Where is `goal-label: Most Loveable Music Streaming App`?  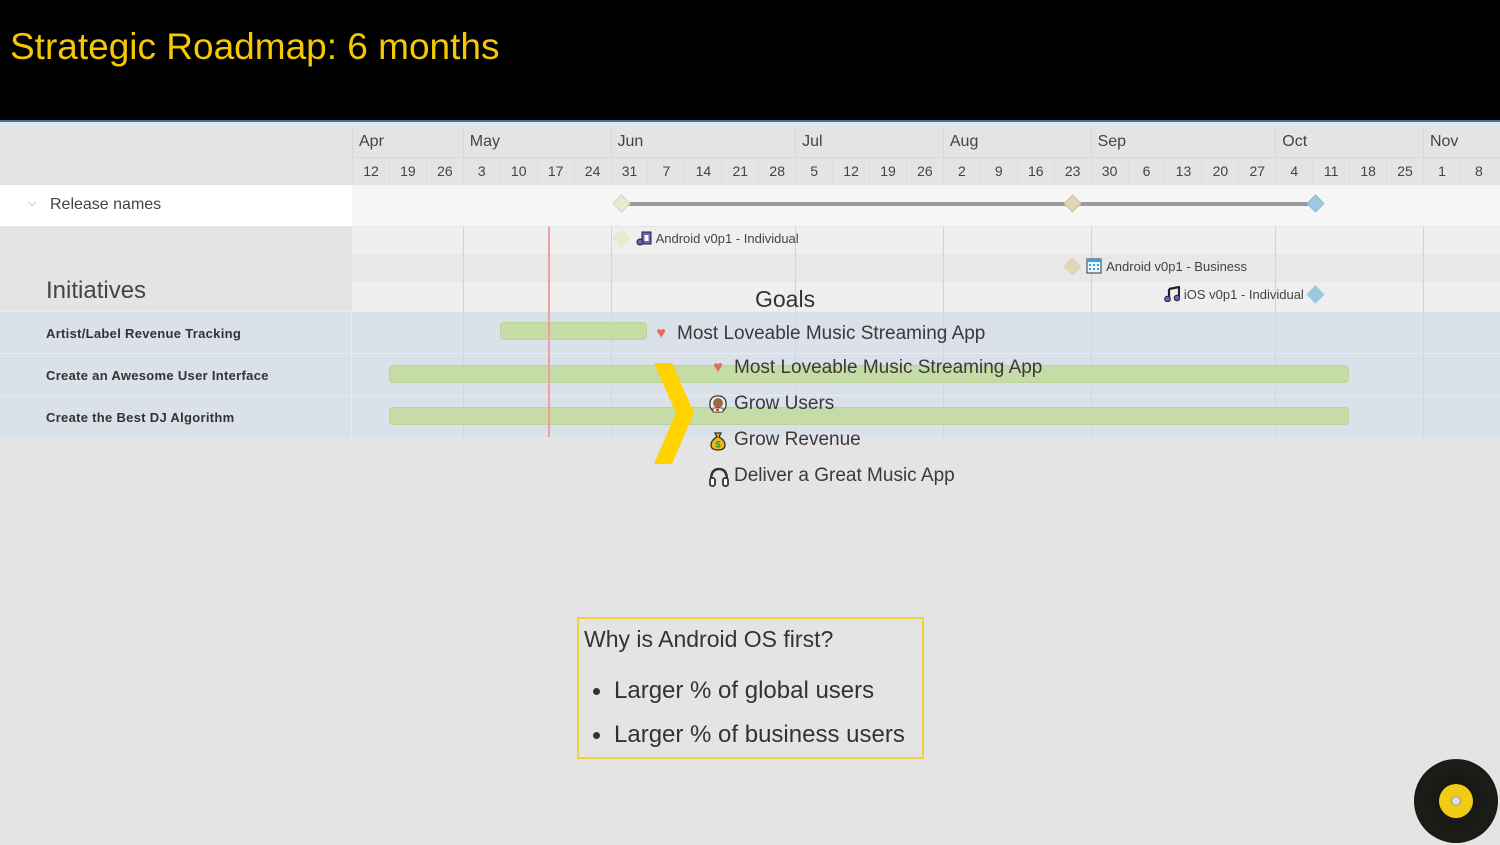 goal-label: Most Loveable Music Streaming App is located at coordinates (888, 367).